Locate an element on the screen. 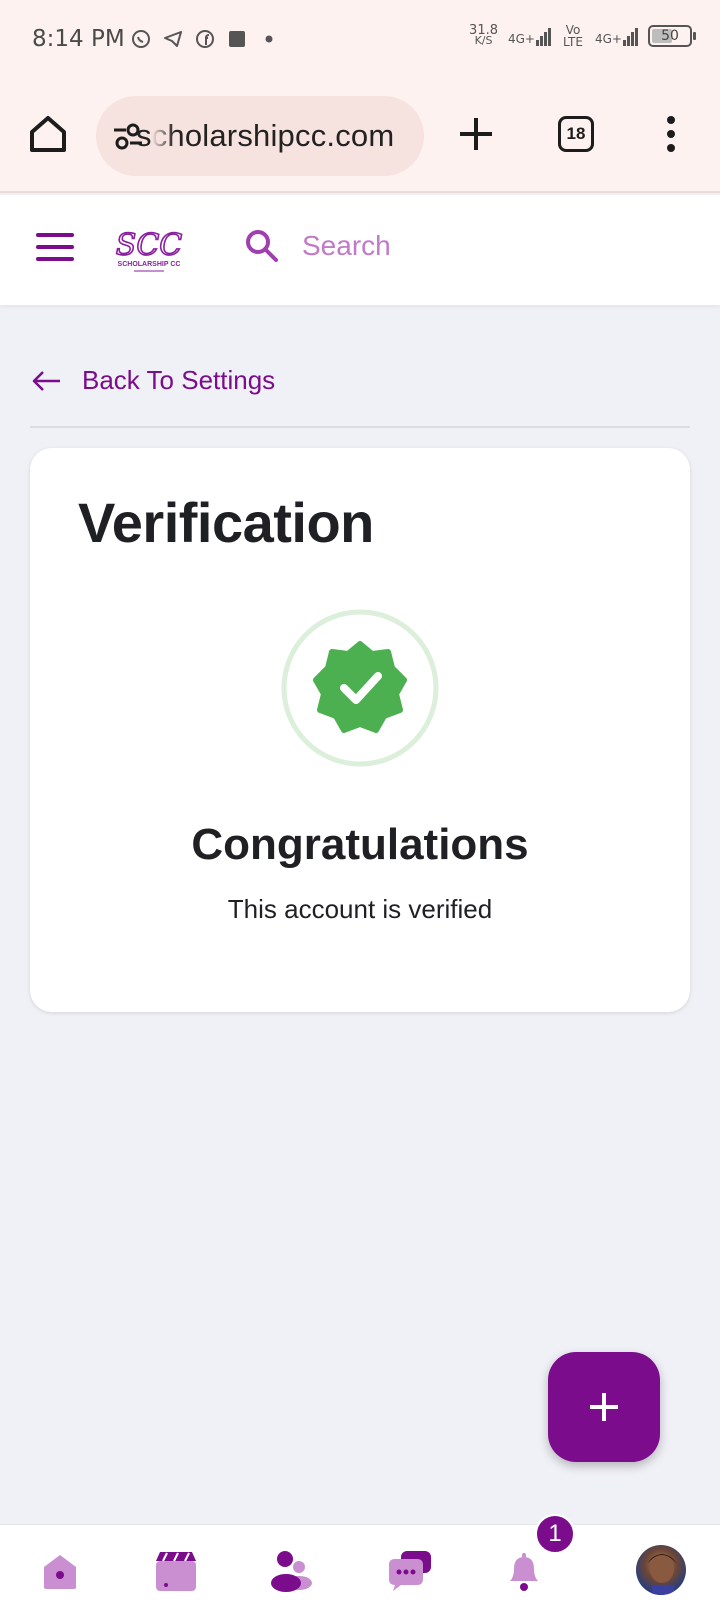 The height and width of the screenshot is (1612, 720). status-bar: 8:14 PM 31.8 K/S 4G+ Vo LTE 4G+ 50 is located at coordinates (360, 40).